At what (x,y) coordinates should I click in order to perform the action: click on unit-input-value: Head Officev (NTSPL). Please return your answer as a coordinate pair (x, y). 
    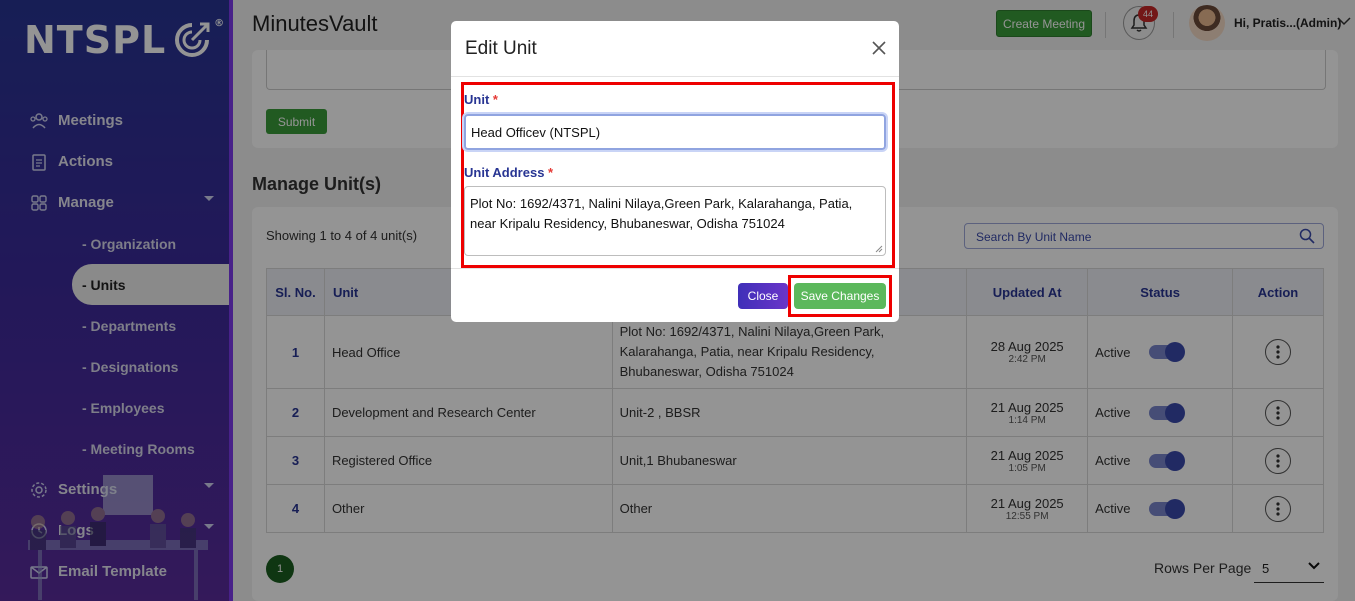
    Looking at the image, I should click on (536, 132).